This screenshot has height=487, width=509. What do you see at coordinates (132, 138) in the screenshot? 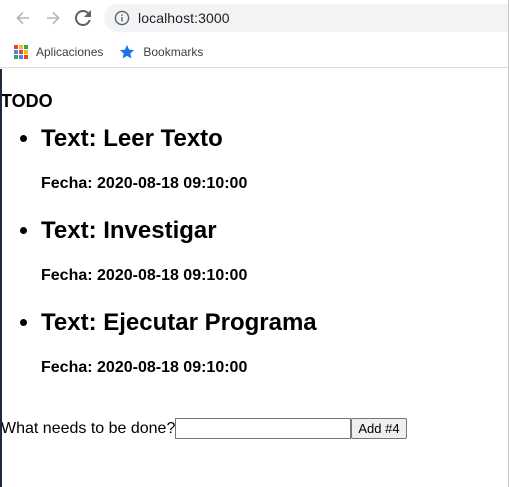
I see `todo-text: Text: Leer Texto` at bounding box center [132, 138].